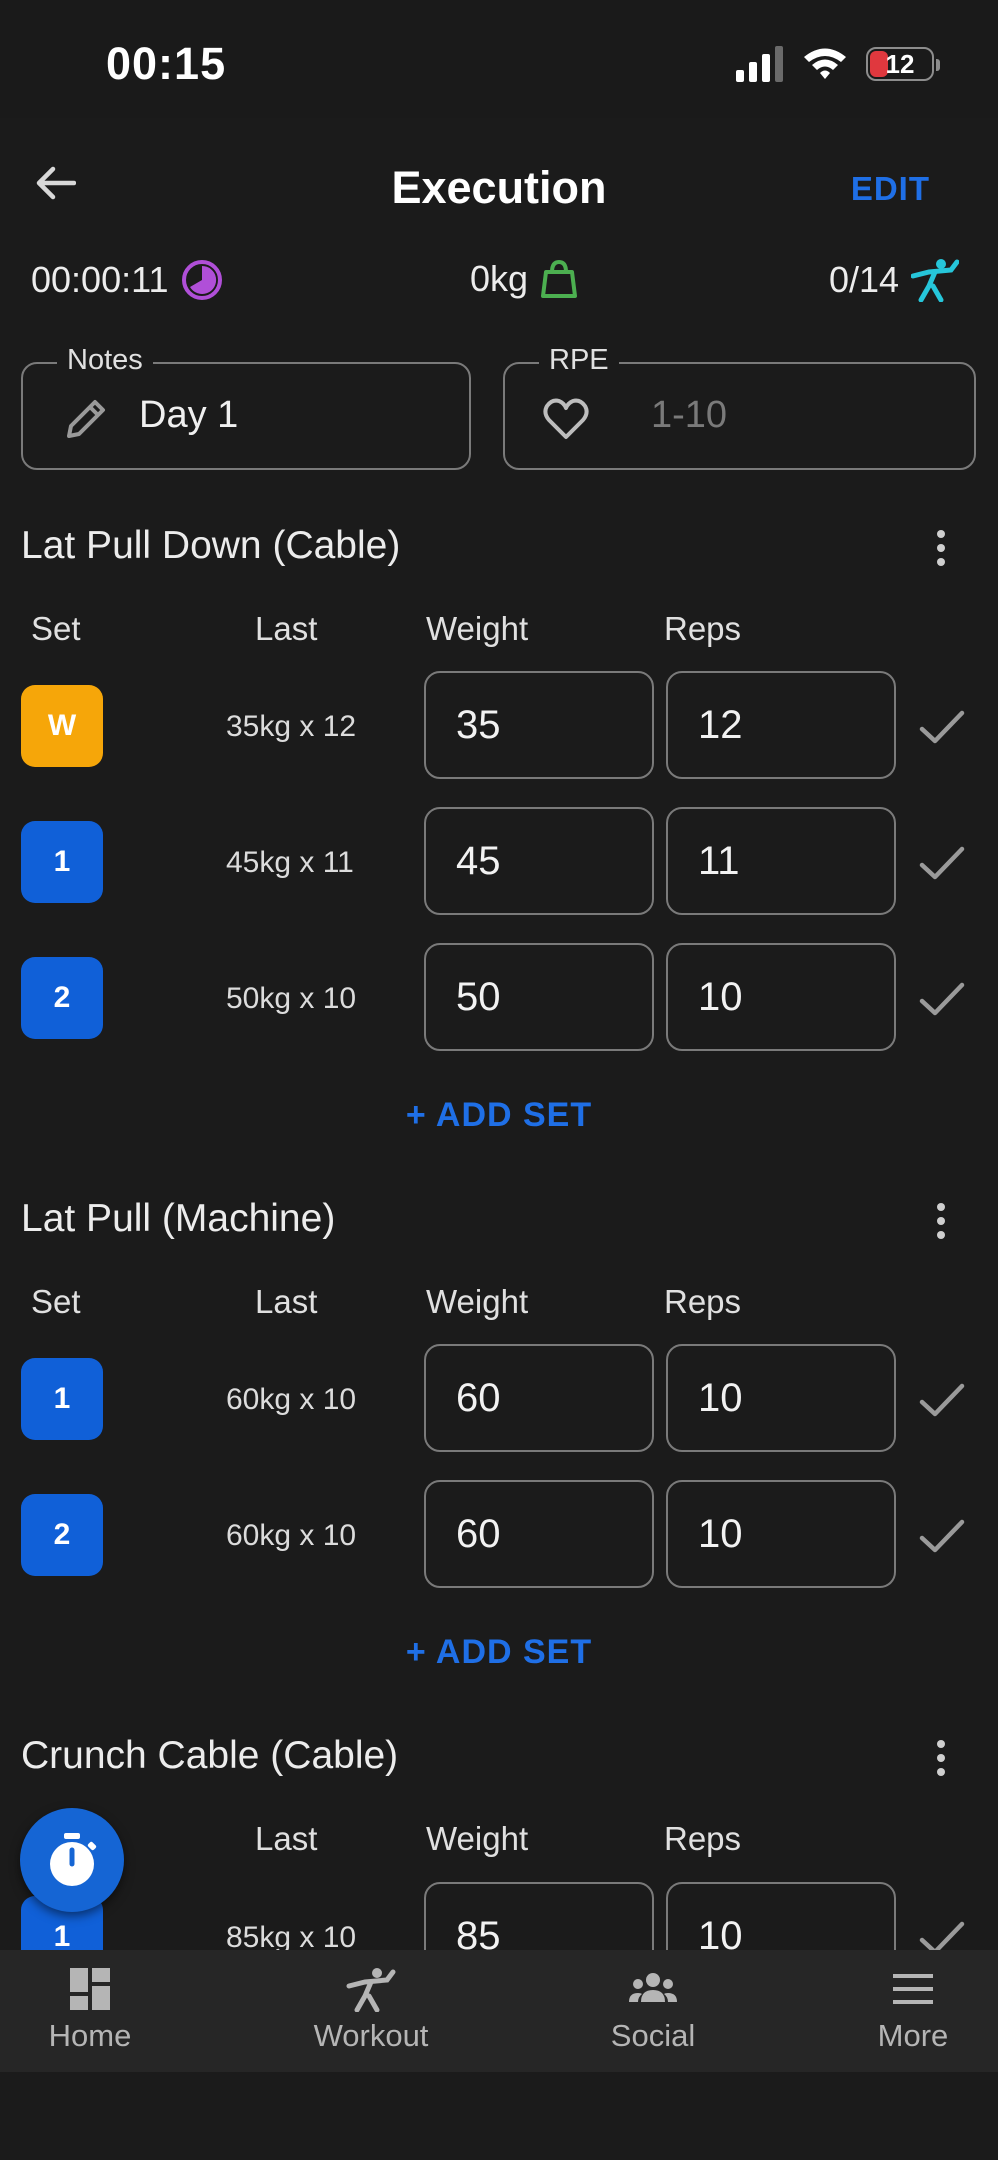 This screenshot has width=998, height=2160. What do you see at coordinates (539, 861) in the screenshot?
I see `weight-input: 45` at bounding box center [539, 861].